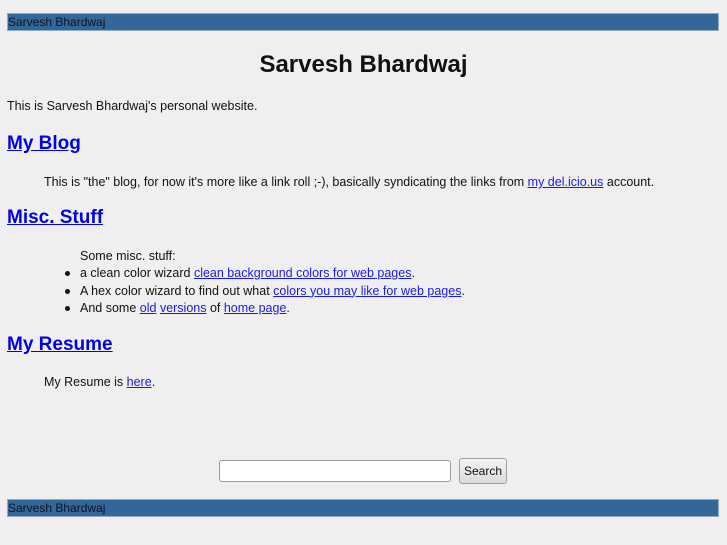 The width and height of the screenshot is (727, 545). What do you see at coordinates (215, 308) in the screenshot?
I see `list-item-text: of` at bounding box center [215, 308].